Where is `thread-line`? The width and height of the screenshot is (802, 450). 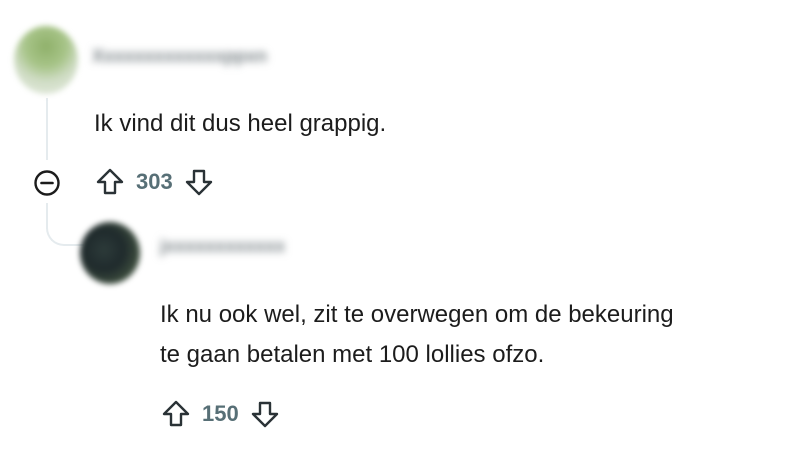 thread-line is located at coordinates (47, 129).